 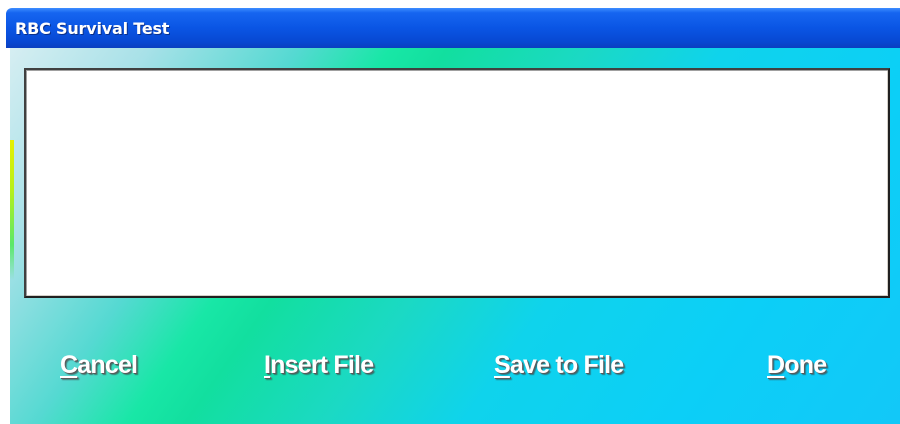 I want to click on save-to-file-button-mnemonic: S, so click(x=502, y=365).